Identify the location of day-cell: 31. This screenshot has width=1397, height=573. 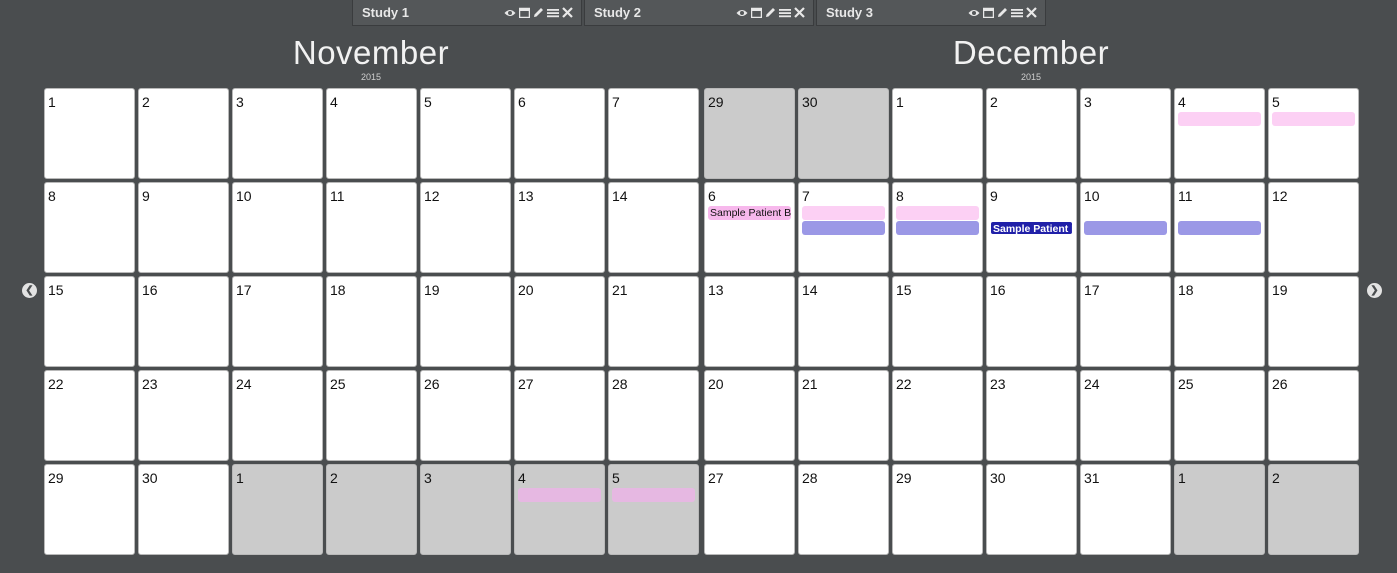
(1125, 509).